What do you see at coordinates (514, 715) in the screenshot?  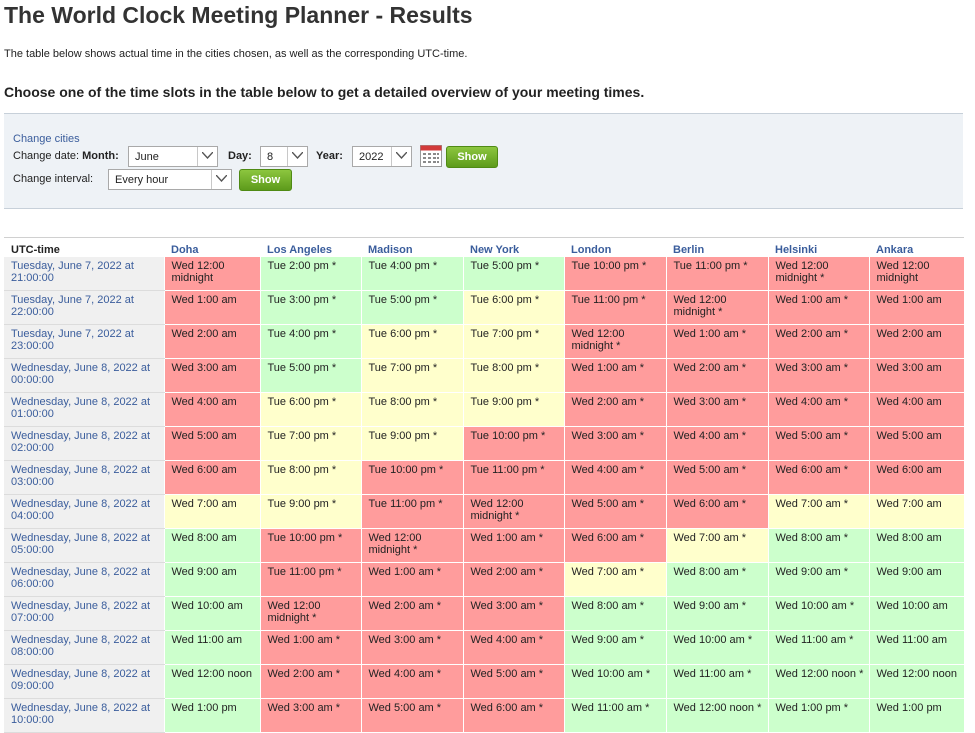 I see `time-cell: Wed 6:00 am *` at bounding box center [514, 715].